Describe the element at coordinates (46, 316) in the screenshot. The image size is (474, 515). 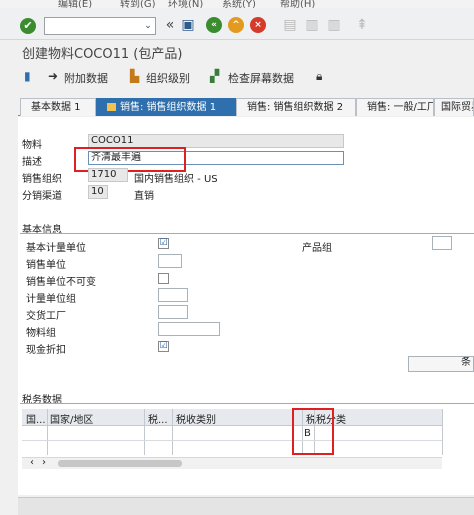
I see `delivery-plant-label: 交货工厂` at that location.